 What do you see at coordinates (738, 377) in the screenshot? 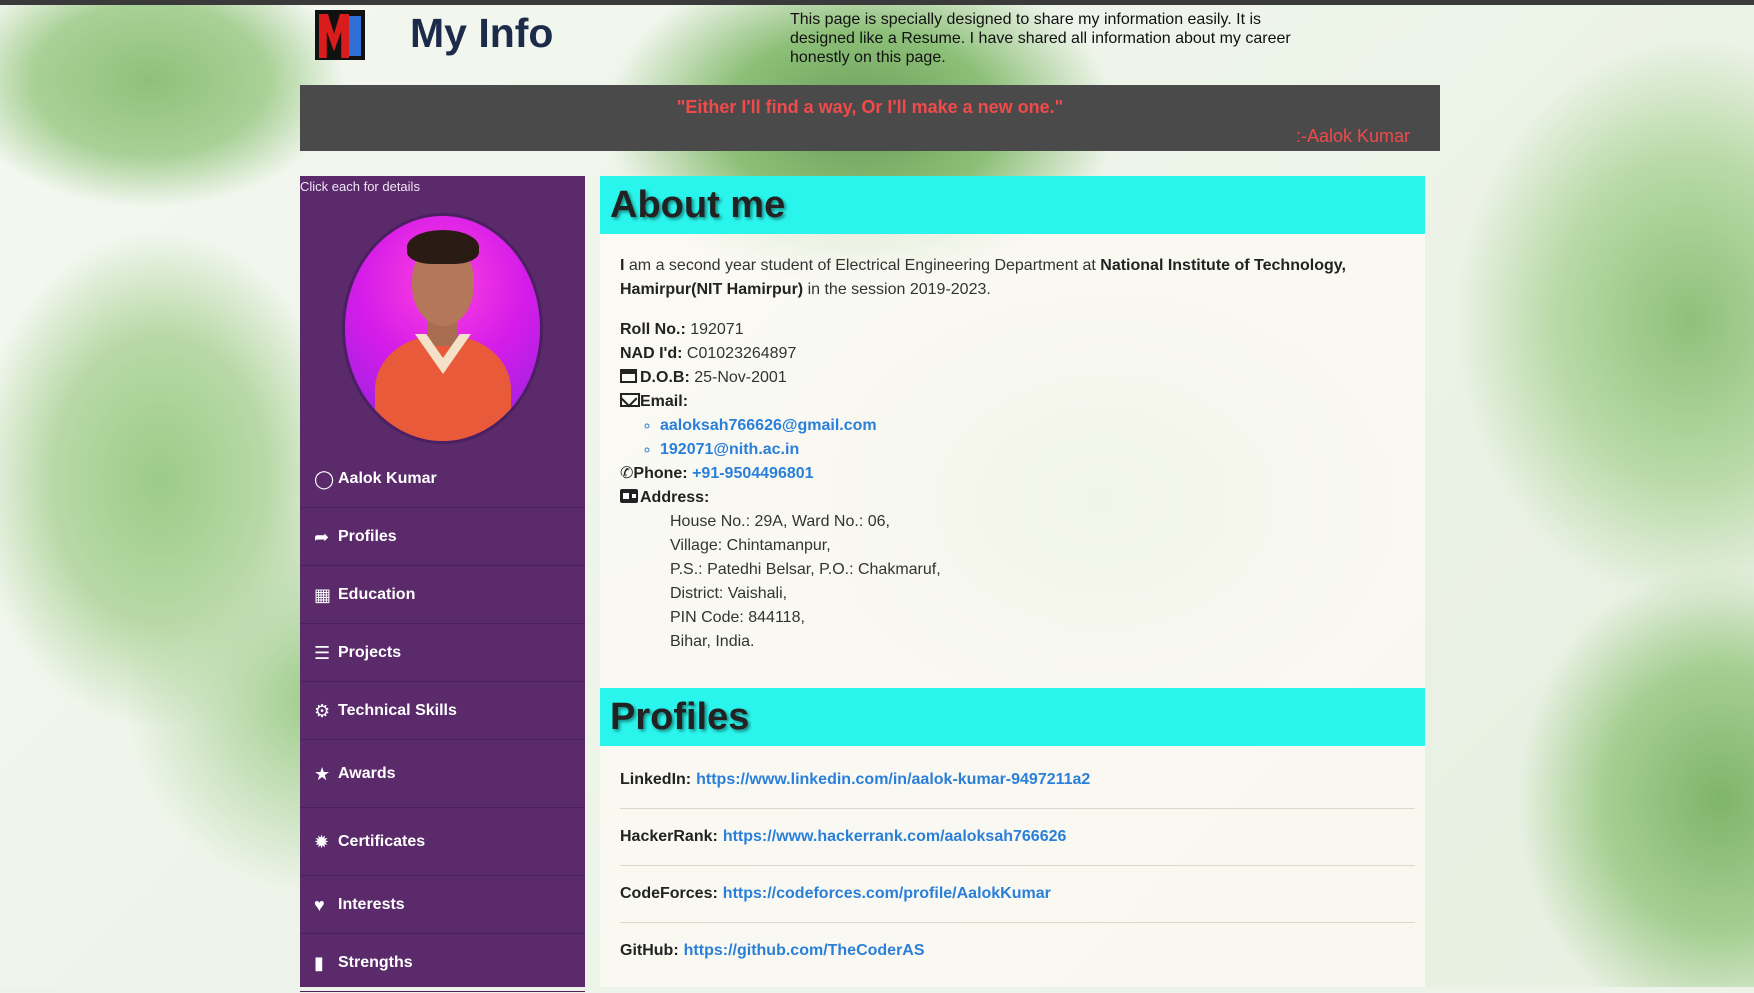
I see `dob-value: 25-Nov-2001` at bounding box center [738, 377].